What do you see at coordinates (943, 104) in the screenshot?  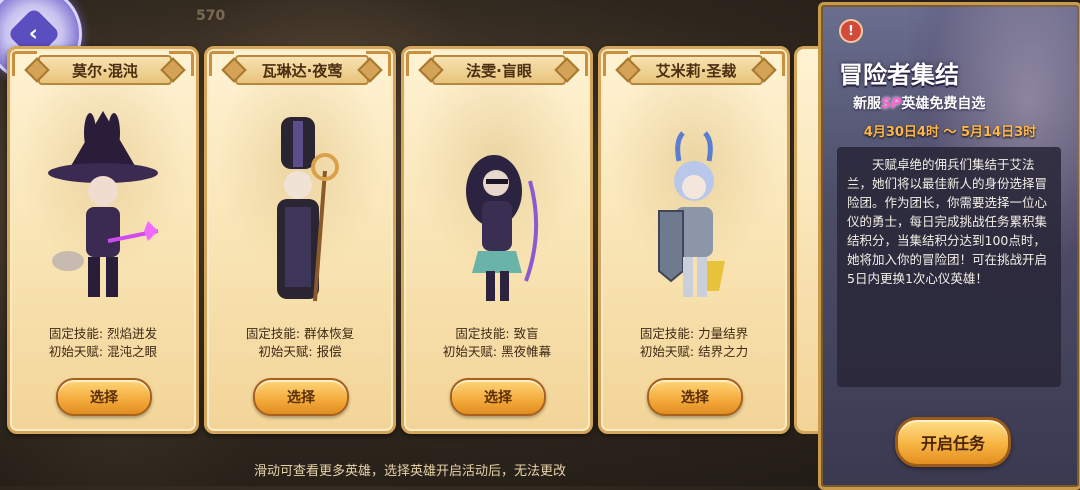 I see `subtitle-suffix: 英雄免费自选` at bounding box center [943, 104].